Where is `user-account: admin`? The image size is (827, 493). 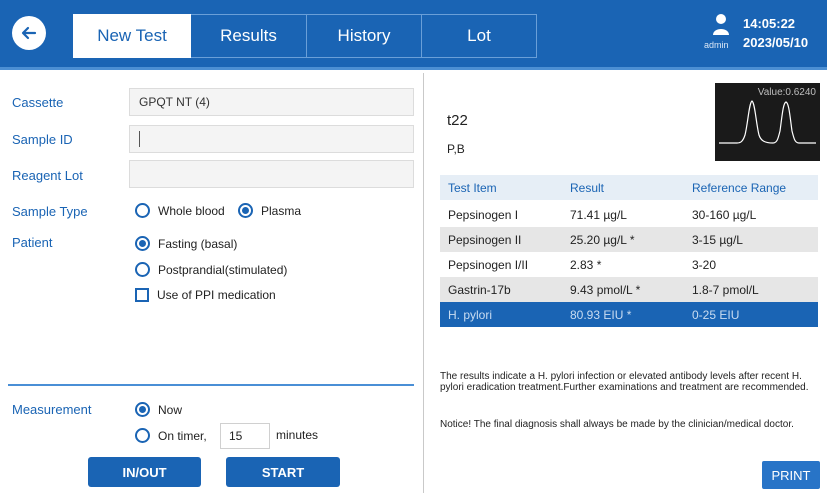
user-account: admin is located at coordinates (719, 34).